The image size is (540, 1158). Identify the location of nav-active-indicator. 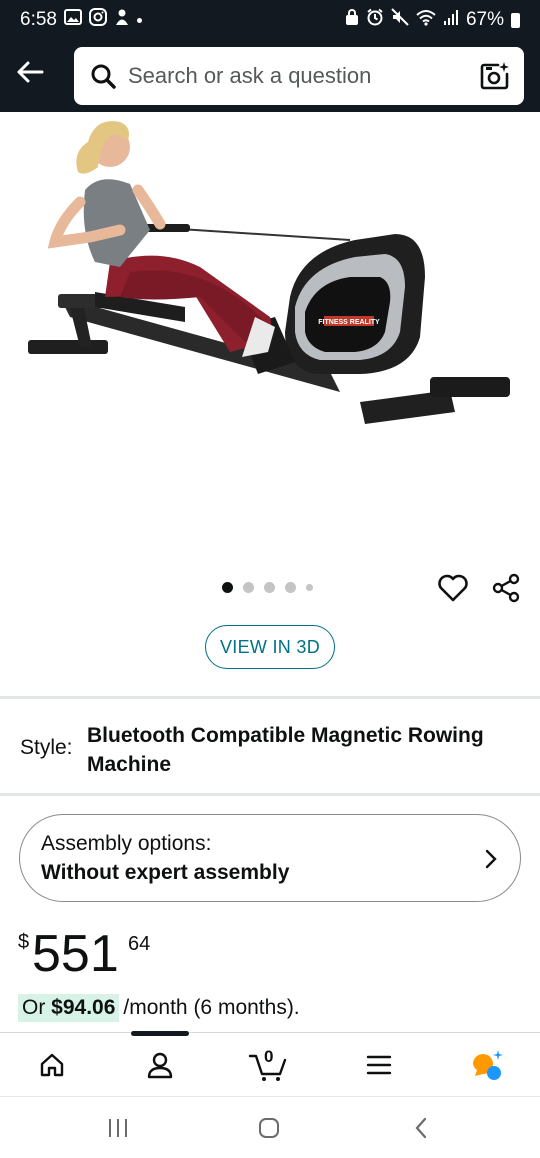
(160, 1033).